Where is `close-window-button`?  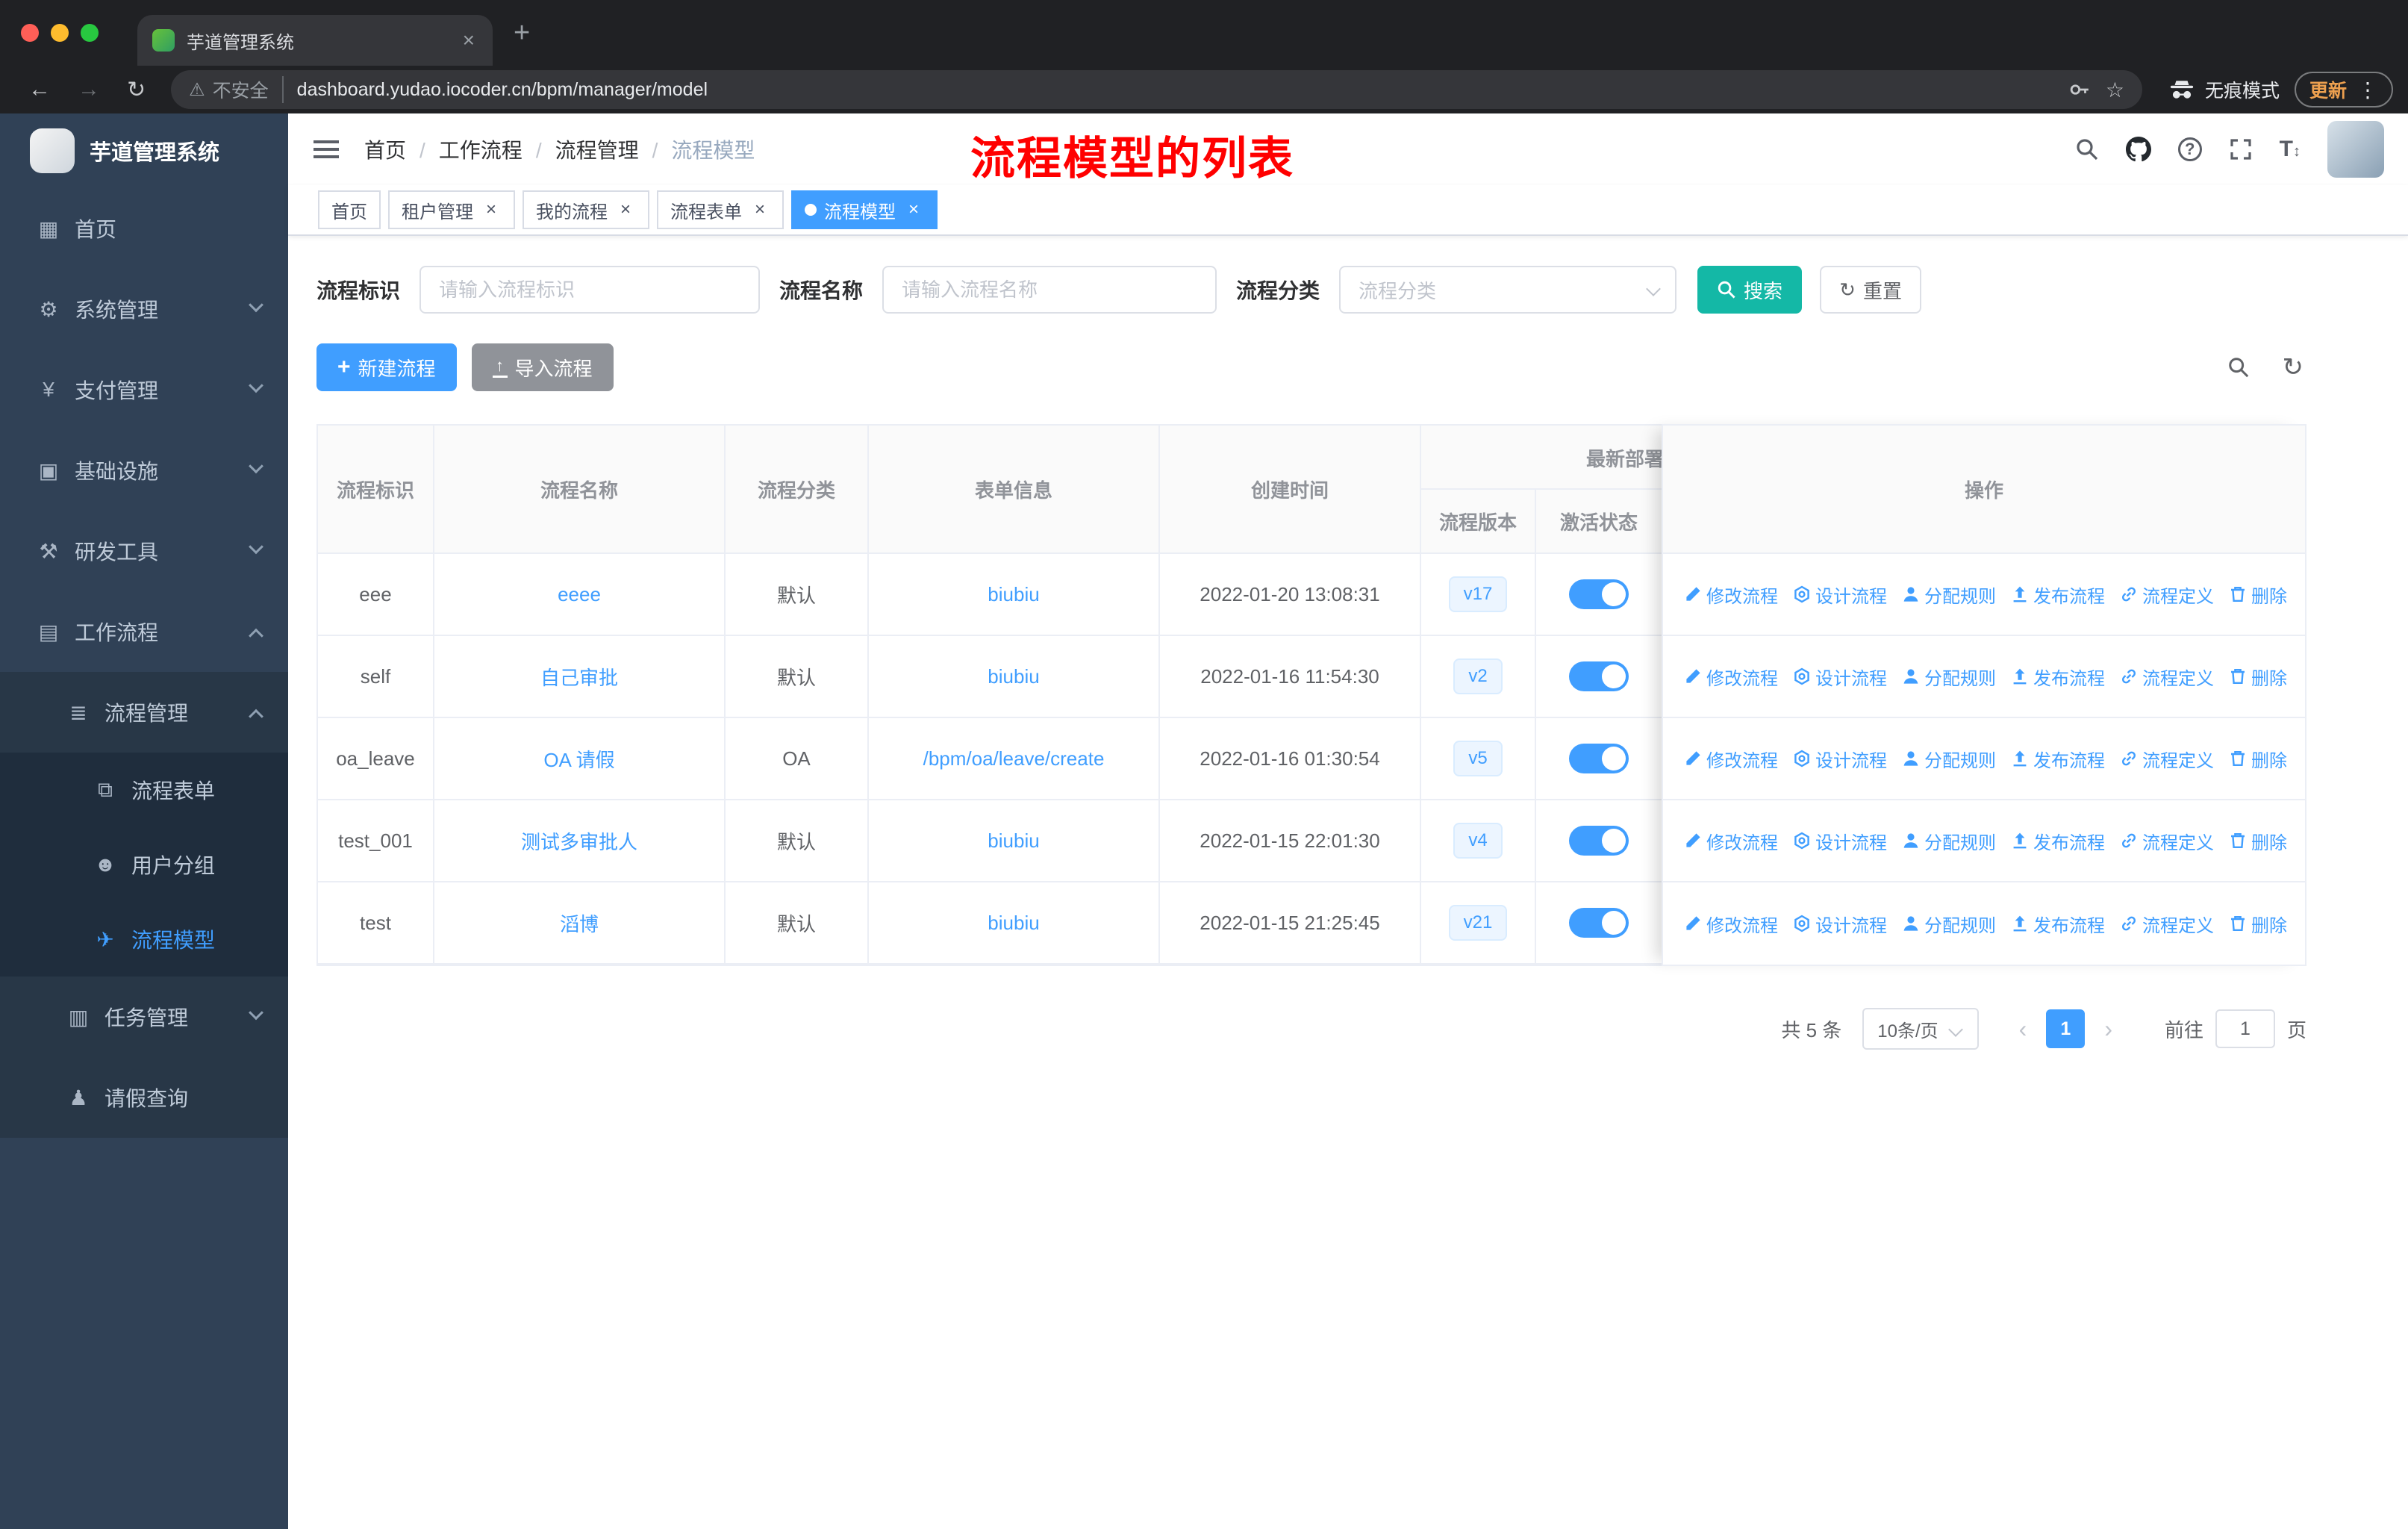 close-window-button is located at coordinates (30, 33).